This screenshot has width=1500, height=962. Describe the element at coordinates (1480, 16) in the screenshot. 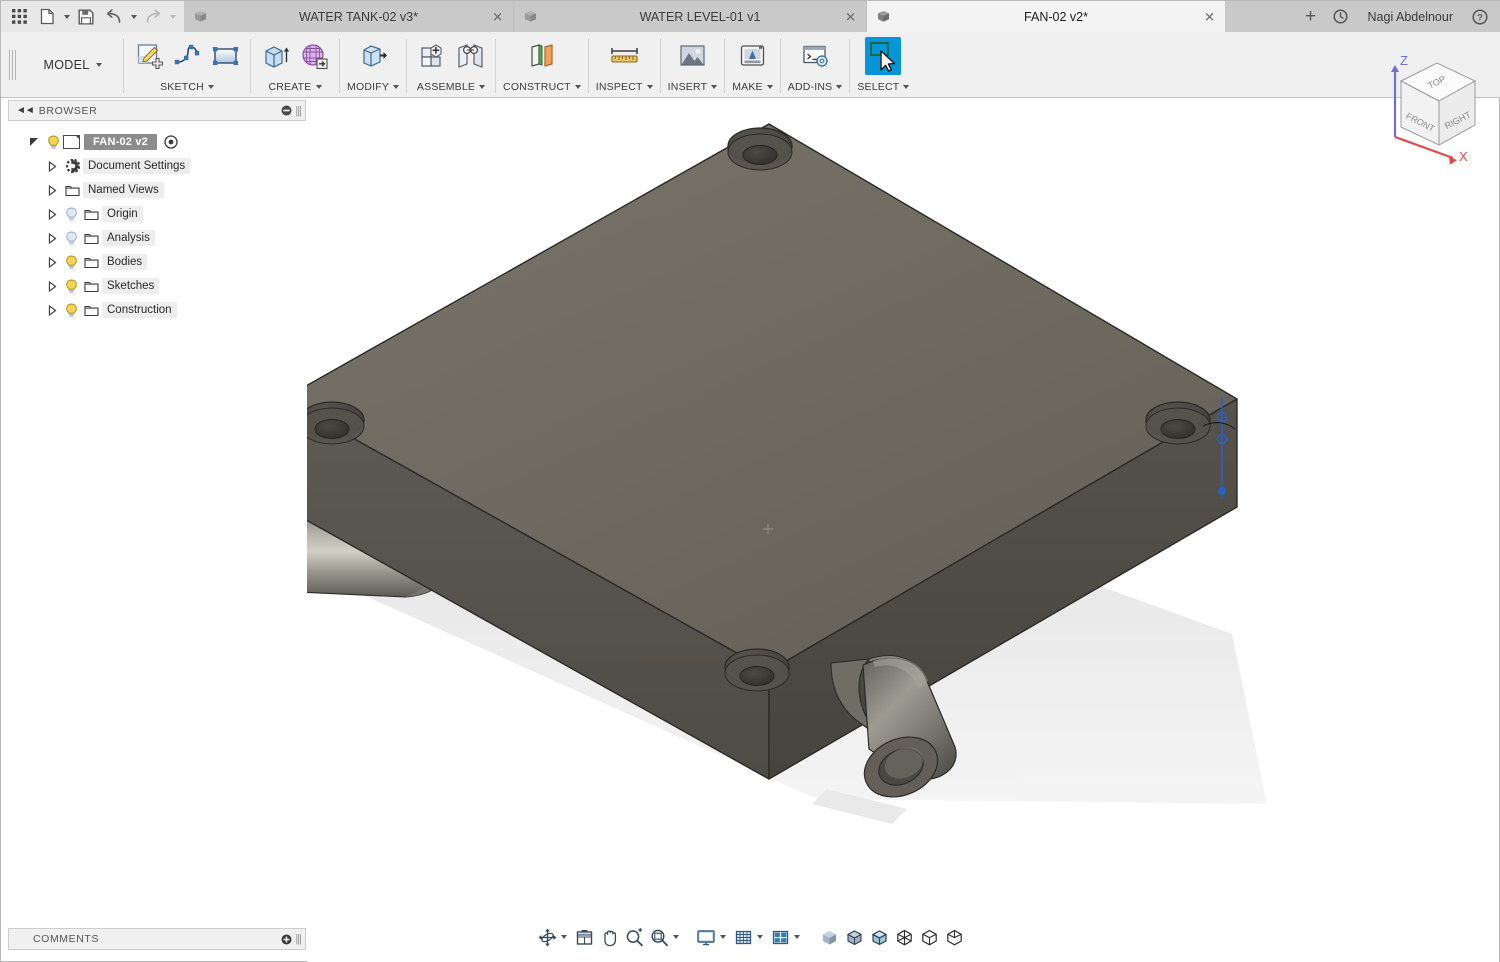

I see `help-icon: ?` at that location.